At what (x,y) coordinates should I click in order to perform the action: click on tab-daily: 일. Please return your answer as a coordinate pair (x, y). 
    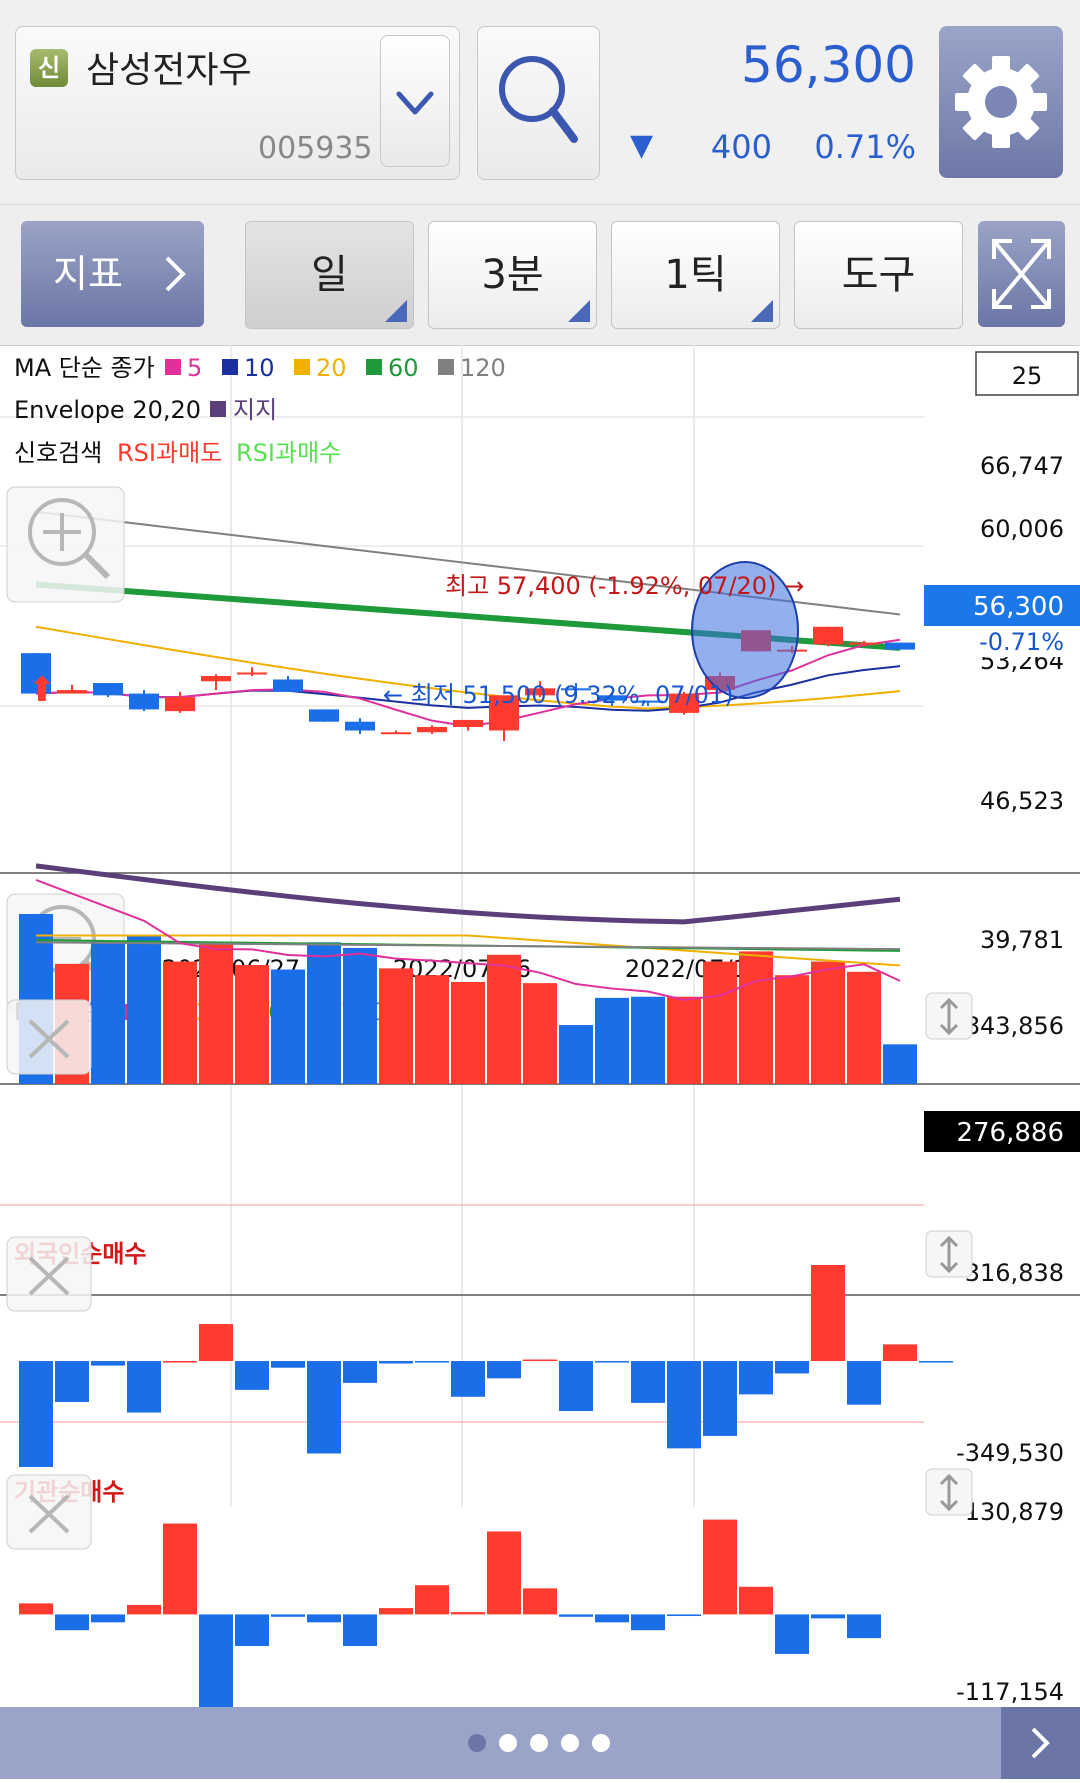
    Looking at the image, I should click on (329, 275).